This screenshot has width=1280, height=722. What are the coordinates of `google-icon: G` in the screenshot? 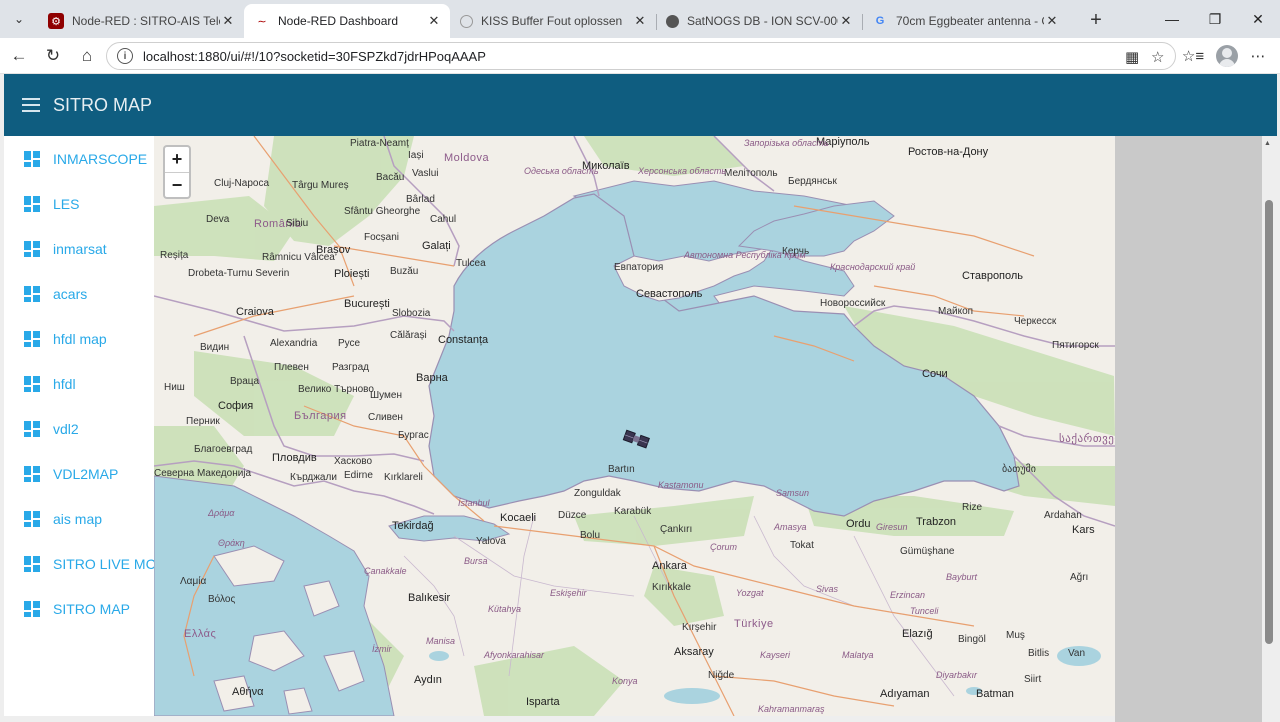 It's located at (880, 21).